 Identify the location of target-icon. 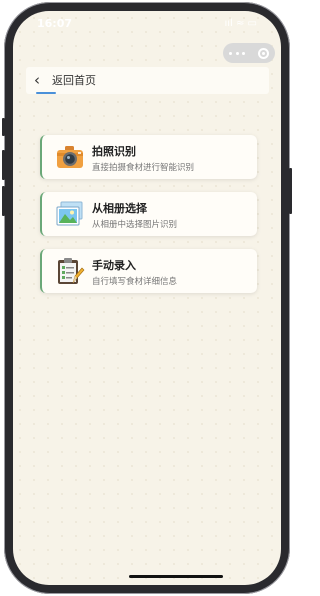
(263, 53).